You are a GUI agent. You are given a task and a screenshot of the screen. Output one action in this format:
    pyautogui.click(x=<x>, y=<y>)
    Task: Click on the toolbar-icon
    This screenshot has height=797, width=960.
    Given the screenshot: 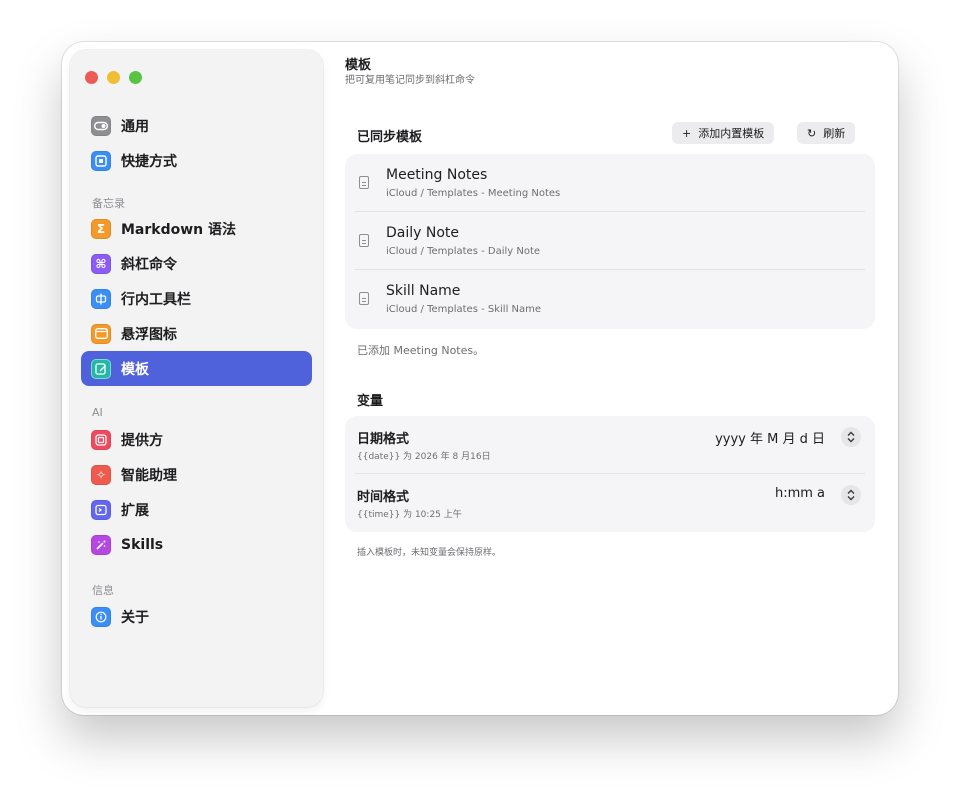 What is the action you would take?
    pyautogui.click(x=101, y=298)
    